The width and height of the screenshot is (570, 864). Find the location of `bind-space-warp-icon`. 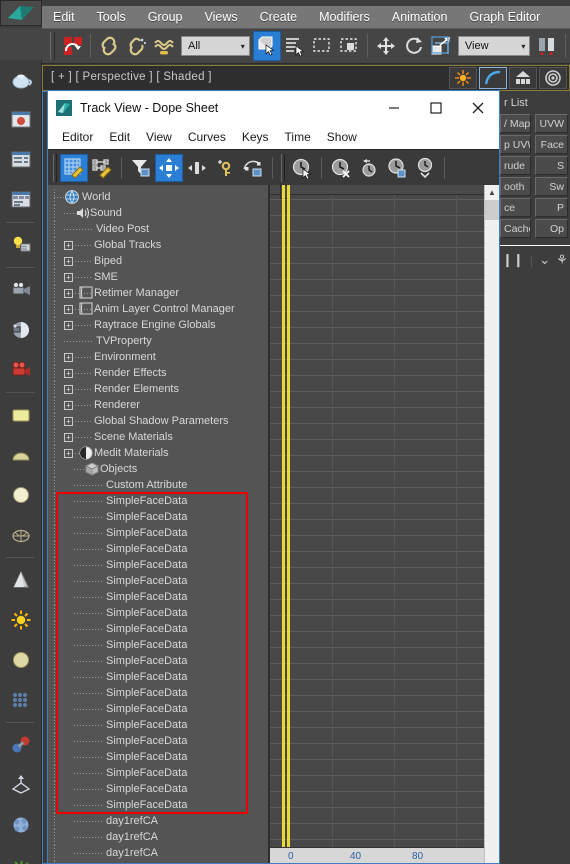

bind-space-warp-icon is located at coordinates (164, 46).